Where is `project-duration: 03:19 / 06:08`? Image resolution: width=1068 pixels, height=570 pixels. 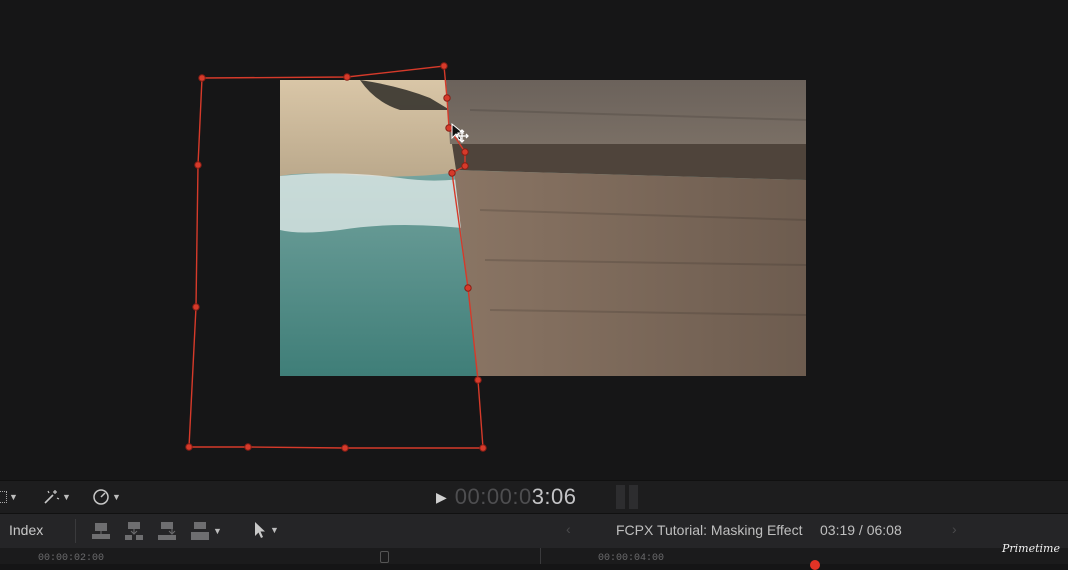 project-duration: 03:19 / 06:08 is located at coordinates (861, 530).